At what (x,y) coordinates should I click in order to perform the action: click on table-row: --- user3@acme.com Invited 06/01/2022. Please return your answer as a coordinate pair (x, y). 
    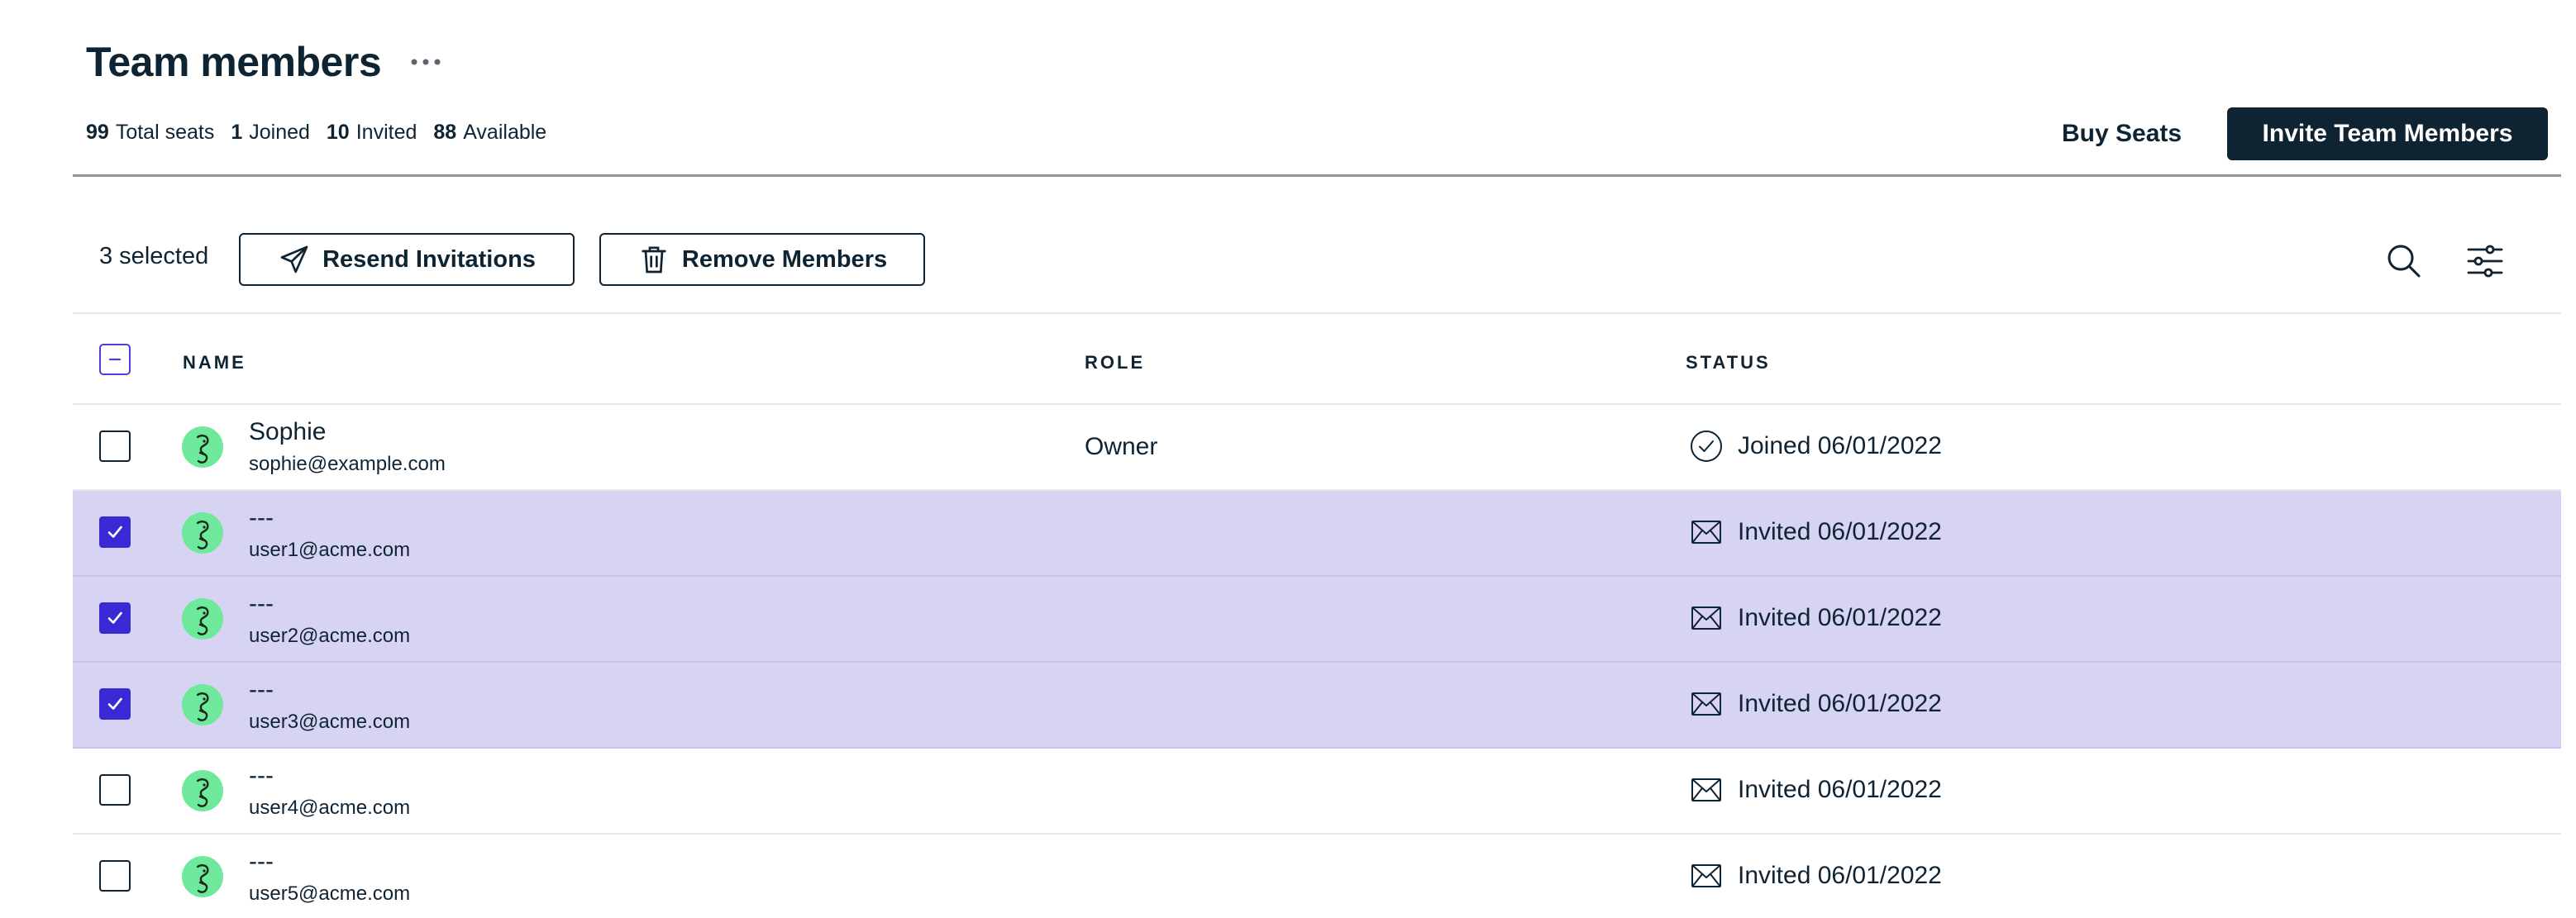
    Looking at the image, I should click on (1317, 706).